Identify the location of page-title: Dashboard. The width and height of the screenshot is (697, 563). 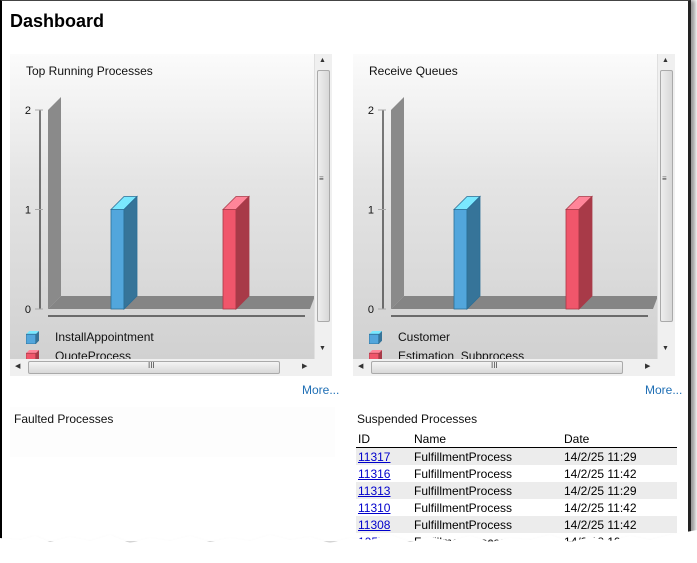
(57, 21).